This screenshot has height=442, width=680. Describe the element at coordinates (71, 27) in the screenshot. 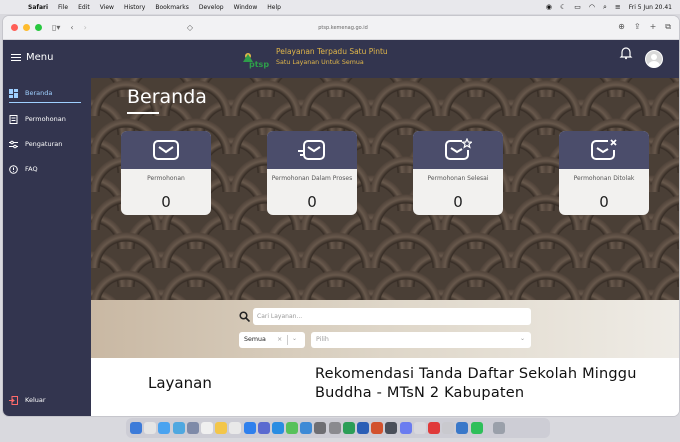

I see `back-icon: ‹` at that location.